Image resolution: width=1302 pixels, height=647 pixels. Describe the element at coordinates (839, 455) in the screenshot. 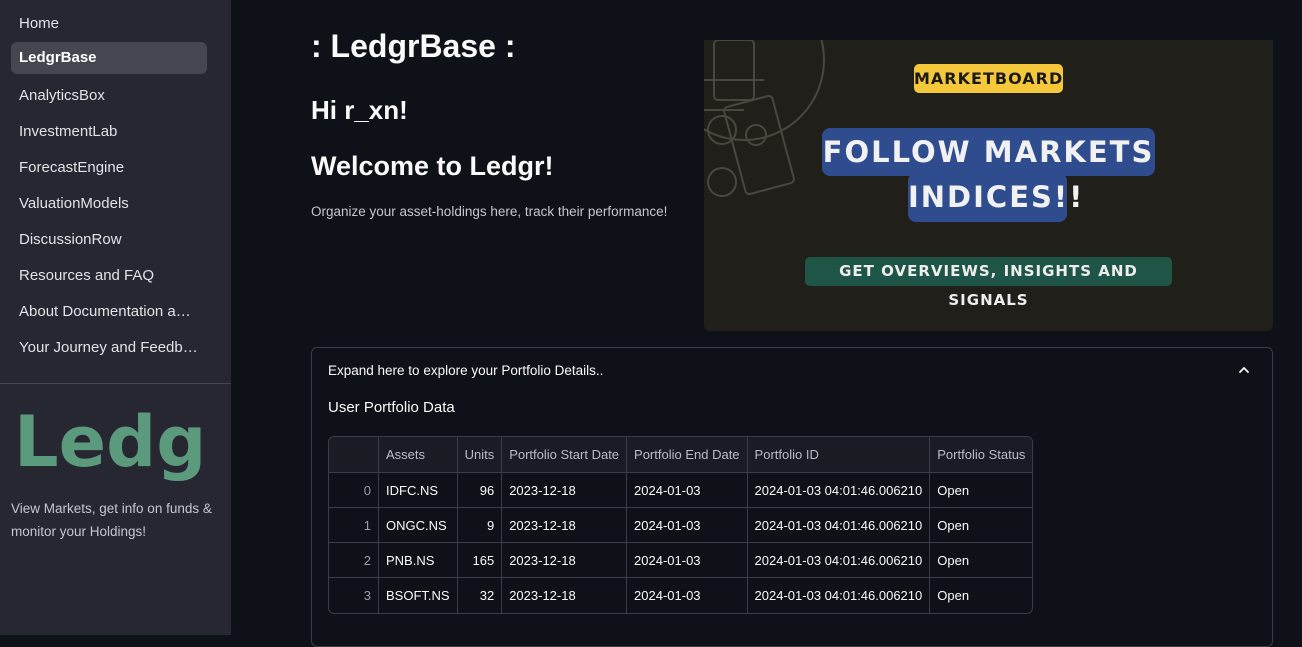

I see `column-header-portfolio-id: Portfolio ID` at that location.